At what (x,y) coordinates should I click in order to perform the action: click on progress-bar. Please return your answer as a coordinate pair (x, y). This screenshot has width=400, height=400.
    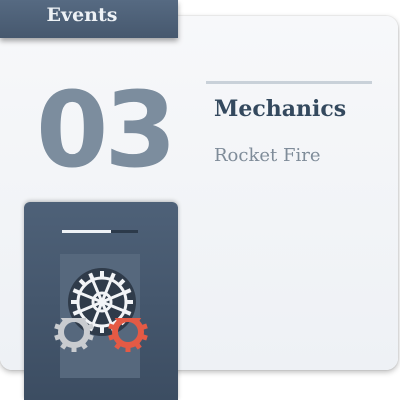
    Looking at the image, I should click on (100, 231).